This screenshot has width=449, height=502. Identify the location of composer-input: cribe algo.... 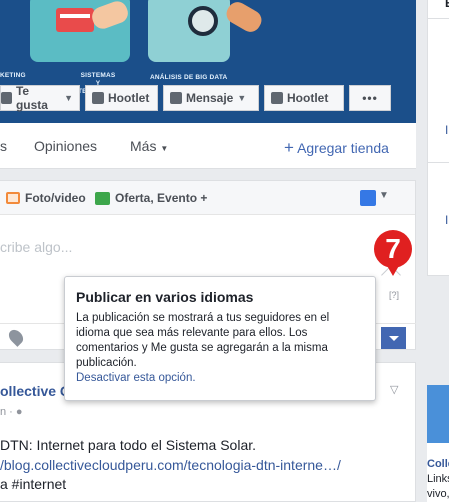
(36, 247).